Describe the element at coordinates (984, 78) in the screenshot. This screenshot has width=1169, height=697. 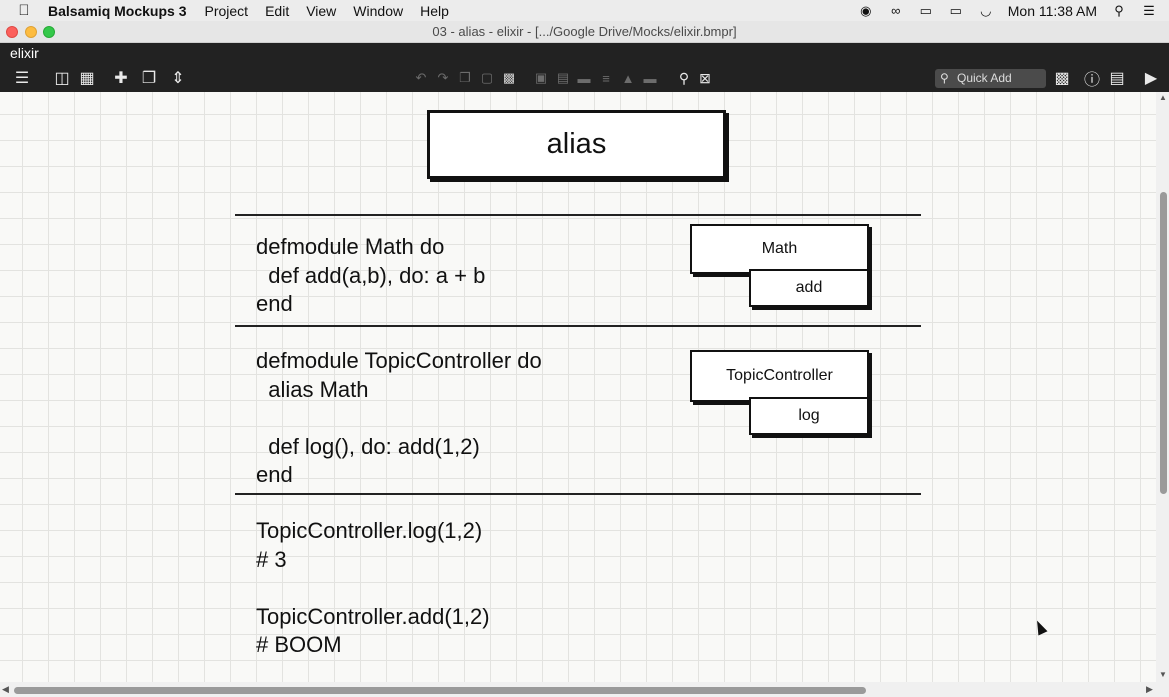
I see `quick-add-placeholder: Quick Add` at that location.